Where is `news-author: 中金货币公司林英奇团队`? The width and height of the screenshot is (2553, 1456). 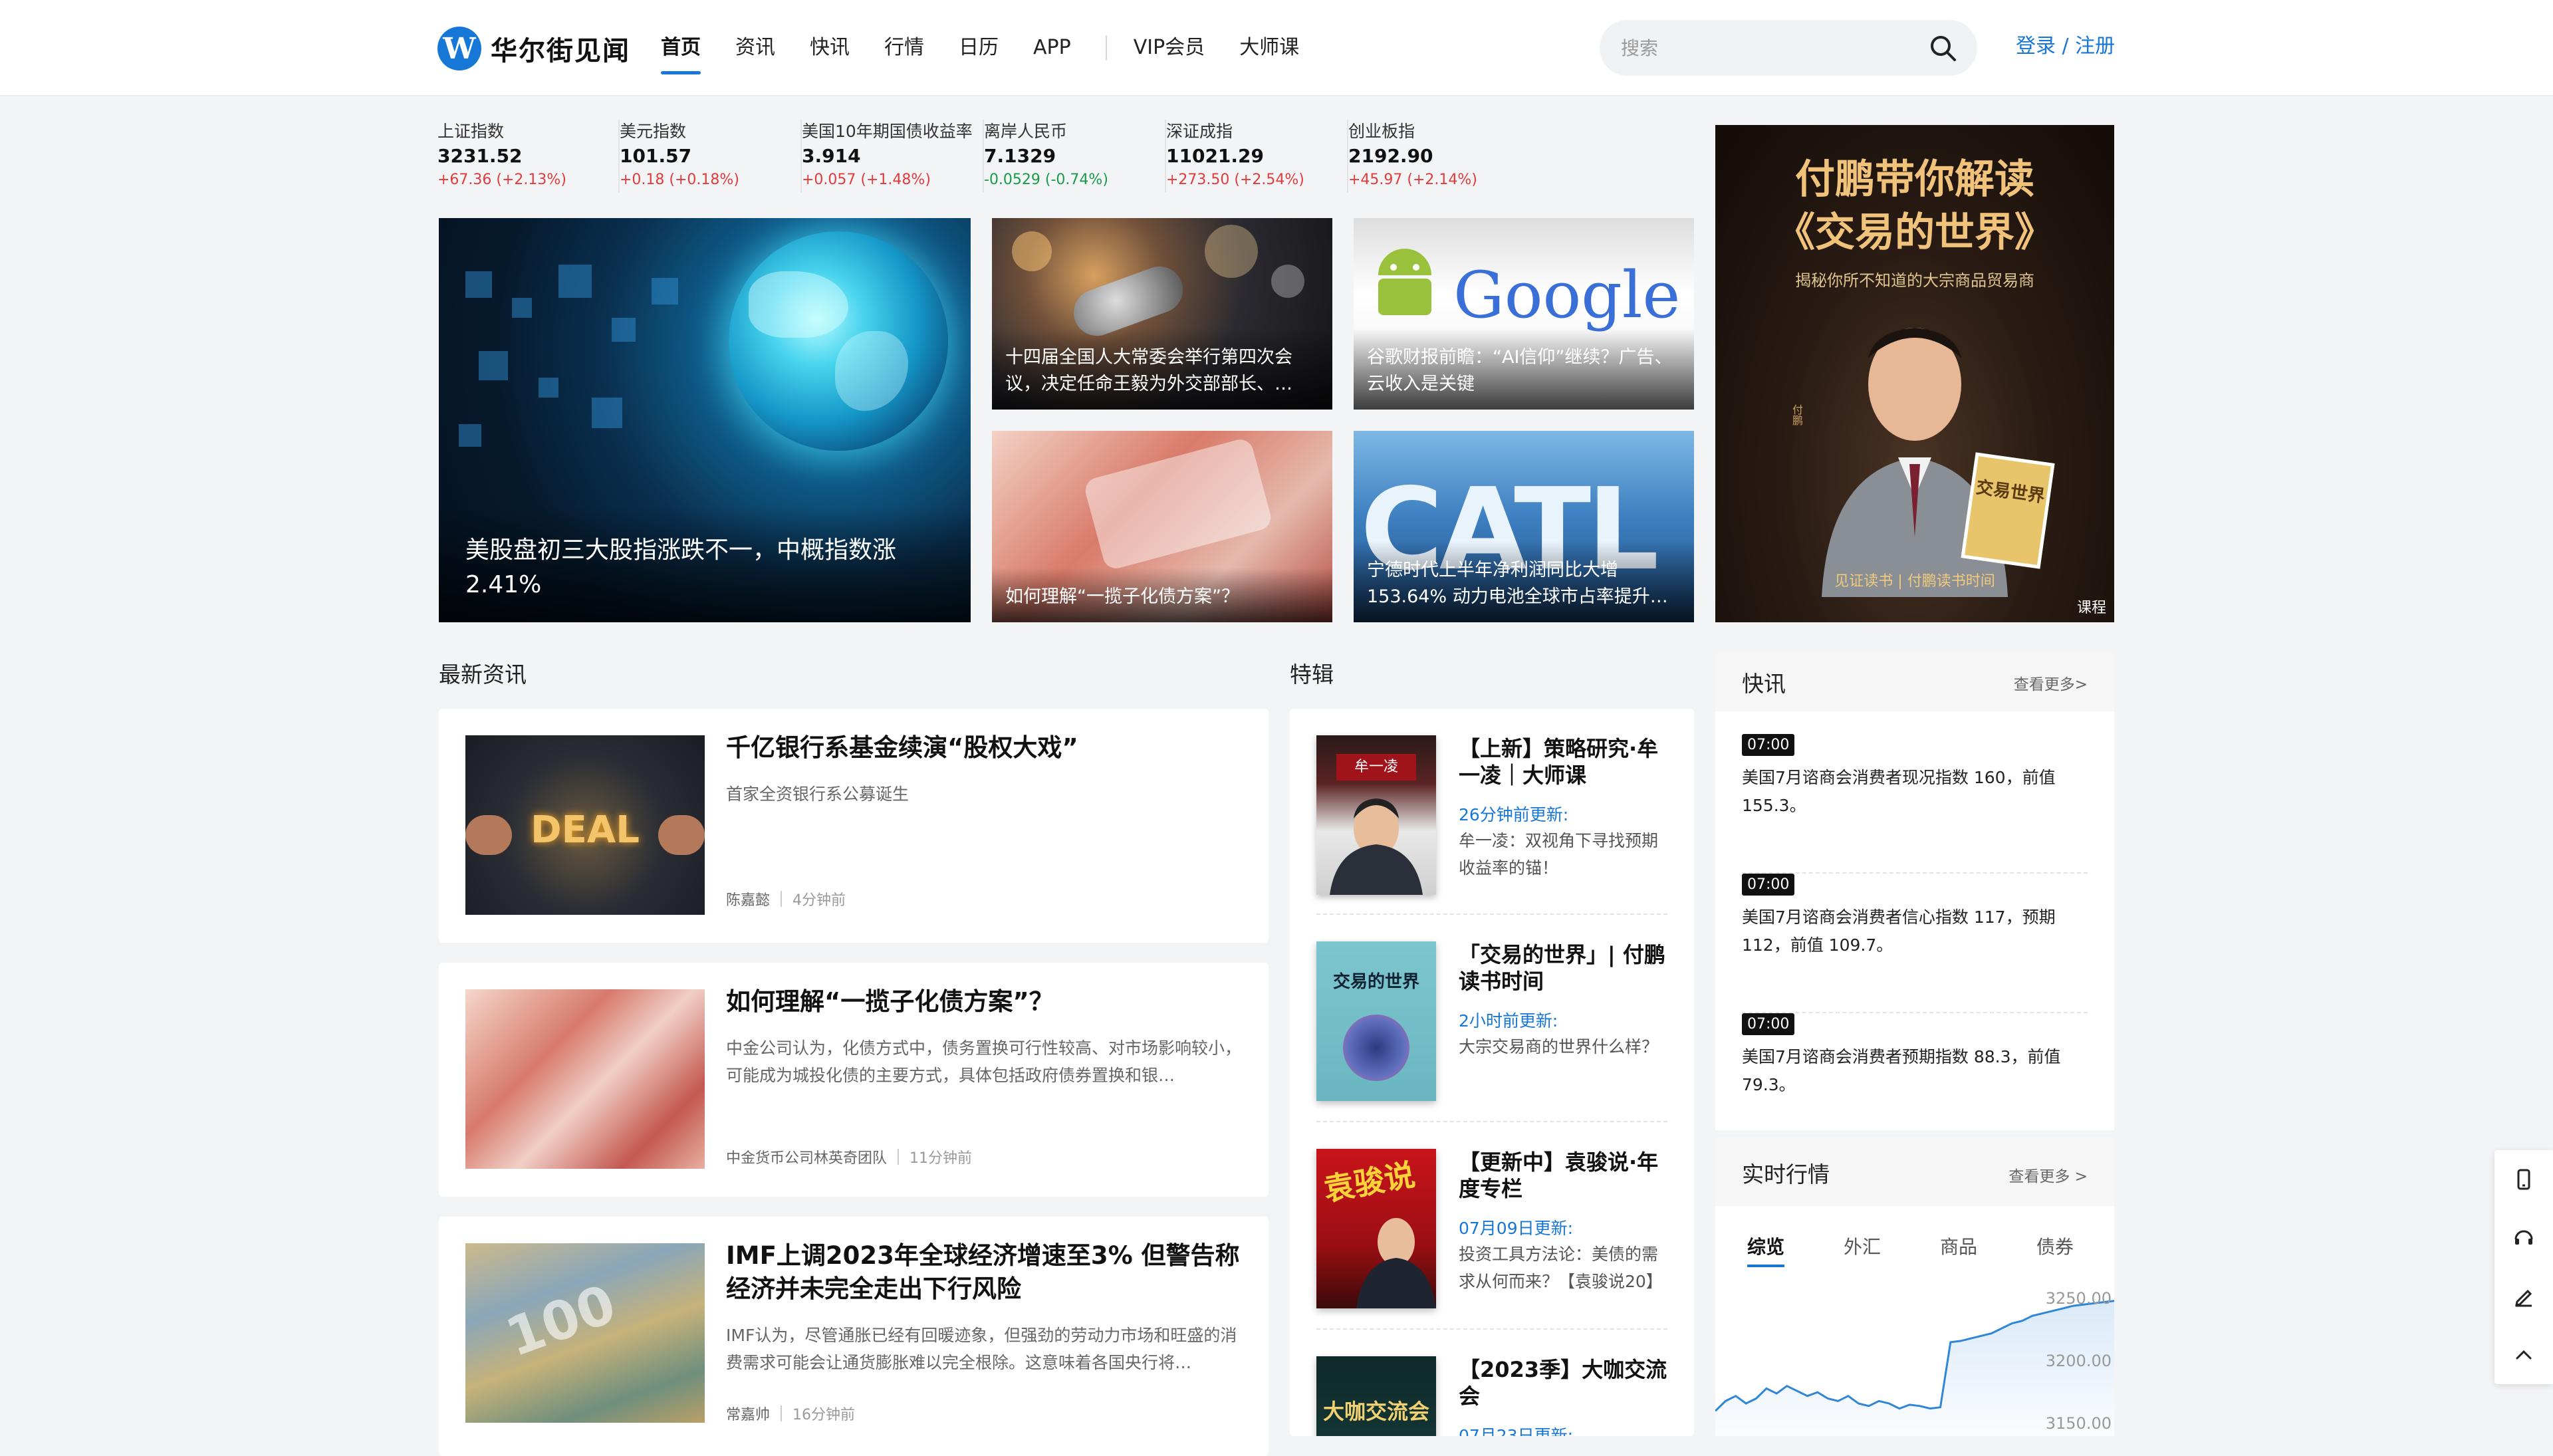 news-author: 中金货币公司林英奇团队 is located at coordinates (806, 1156).